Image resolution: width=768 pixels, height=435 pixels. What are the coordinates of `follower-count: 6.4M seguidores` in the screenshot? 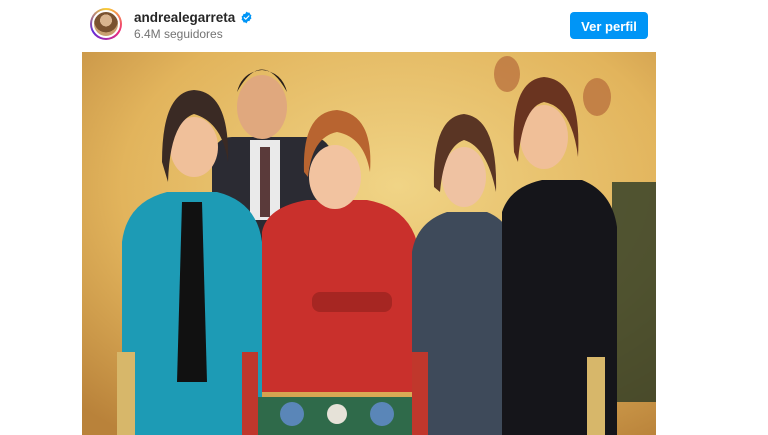 It's located at (178, 34).